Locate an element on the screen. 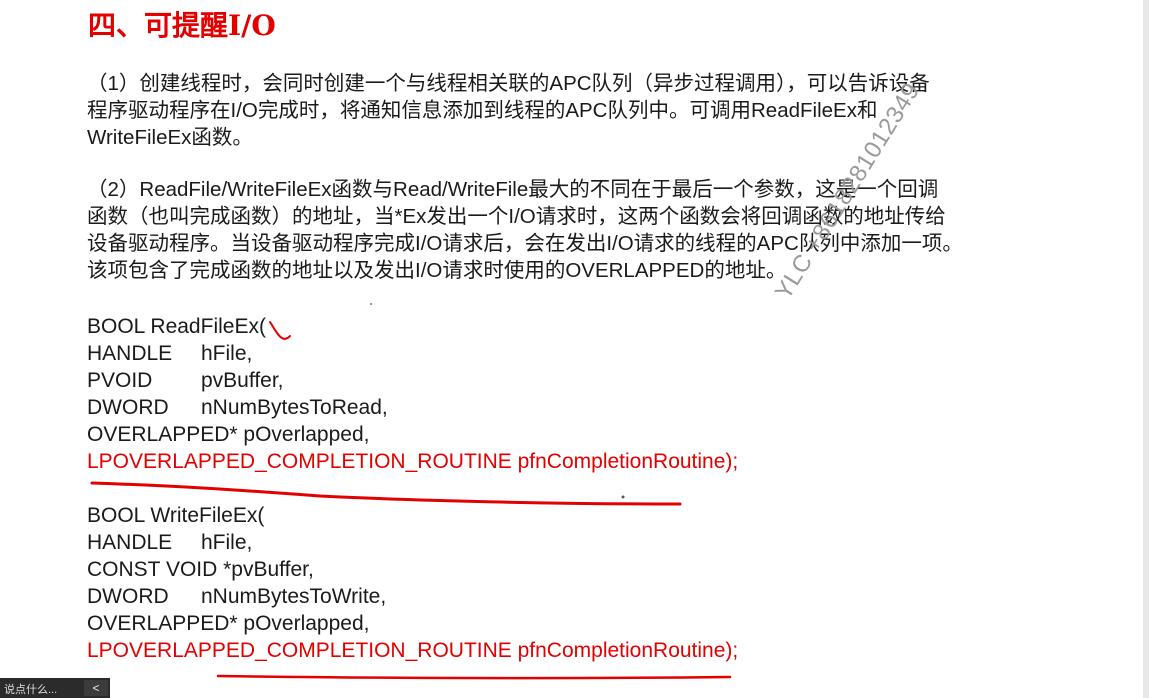 This screenshot has width=1149, height=698. paragraph-1-line: WriteFileEx函数。 is located at coordinates (170, 137).